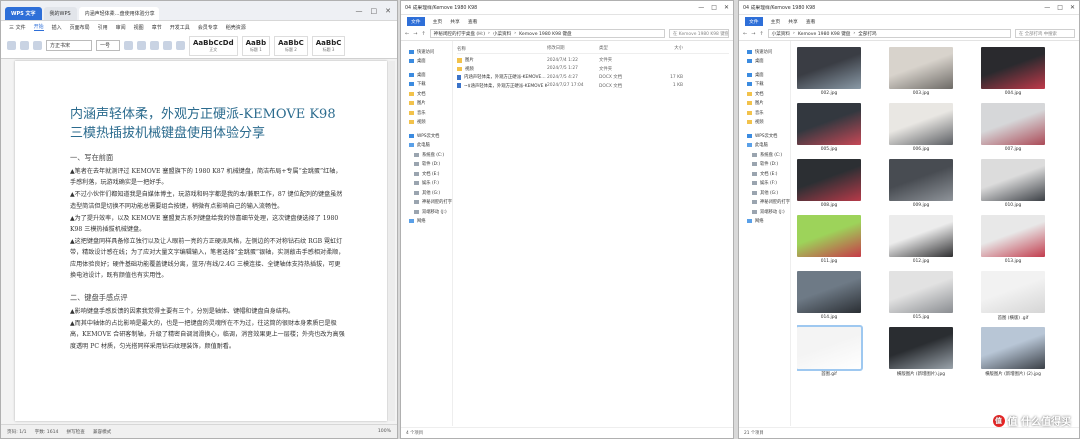  Describe the element at coordinates (157, 27) in the screenshot. I see `menu-section: 章节` at that location.